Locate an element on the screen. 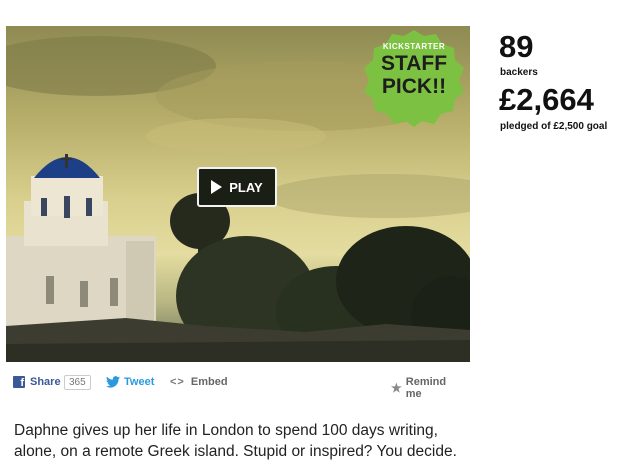 The image size is (630, 475). badge-staff-text: STAFF is located at coordinates (414, 63).